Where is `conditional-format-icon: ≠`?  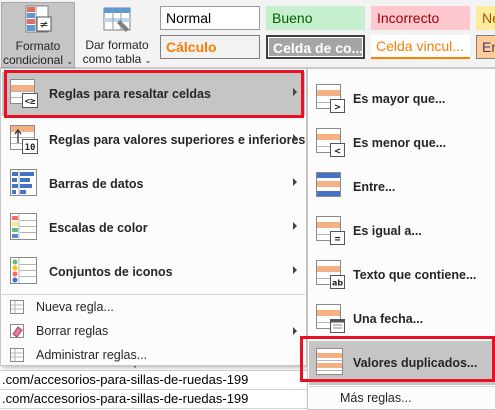
conditional-format-icon: ≠ is located at coordinates (38, 21).